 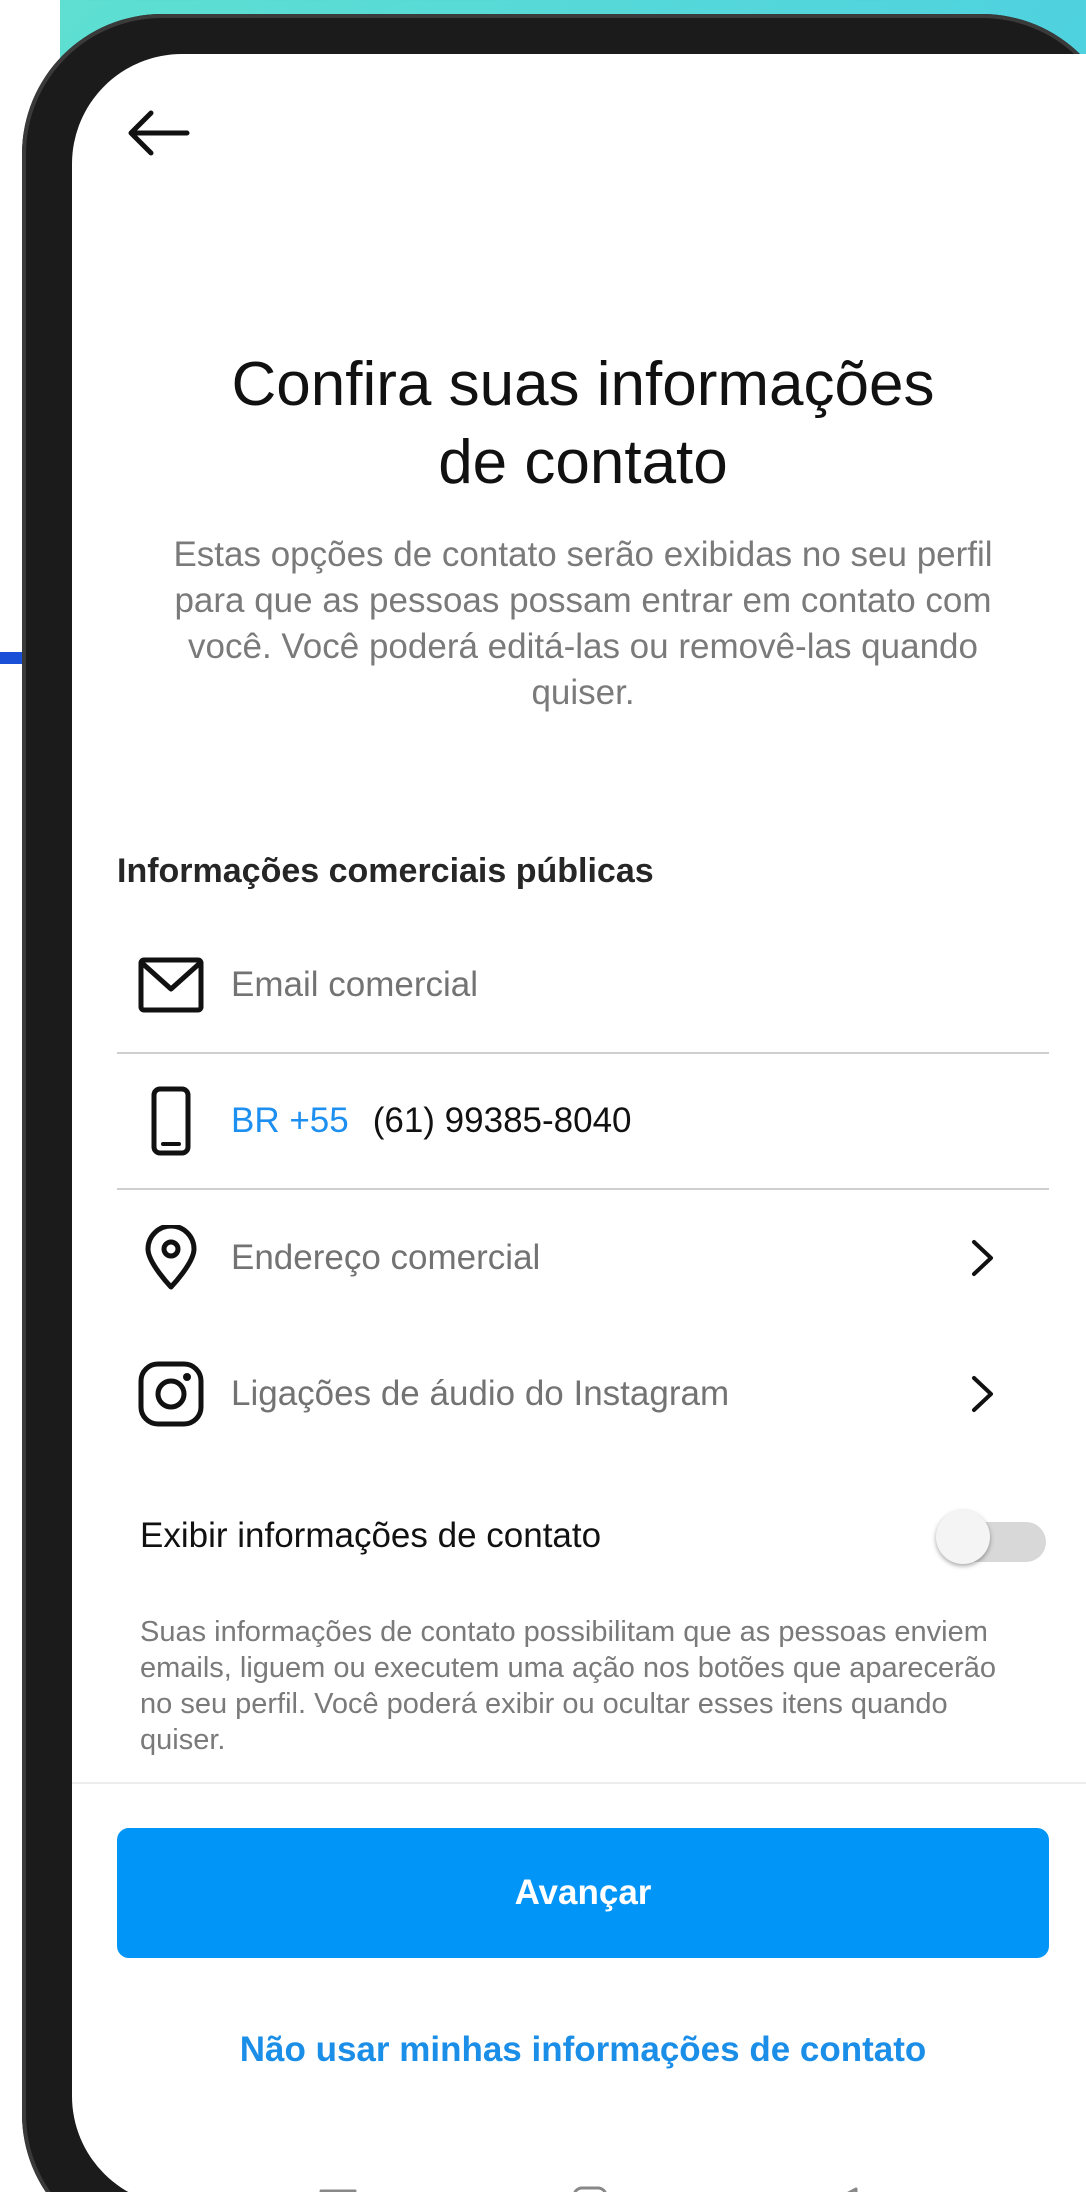 What do you see at coordinates (171, 1121) in the screenshot?
I see `phone-icon` at bounding box center [171, 1121].